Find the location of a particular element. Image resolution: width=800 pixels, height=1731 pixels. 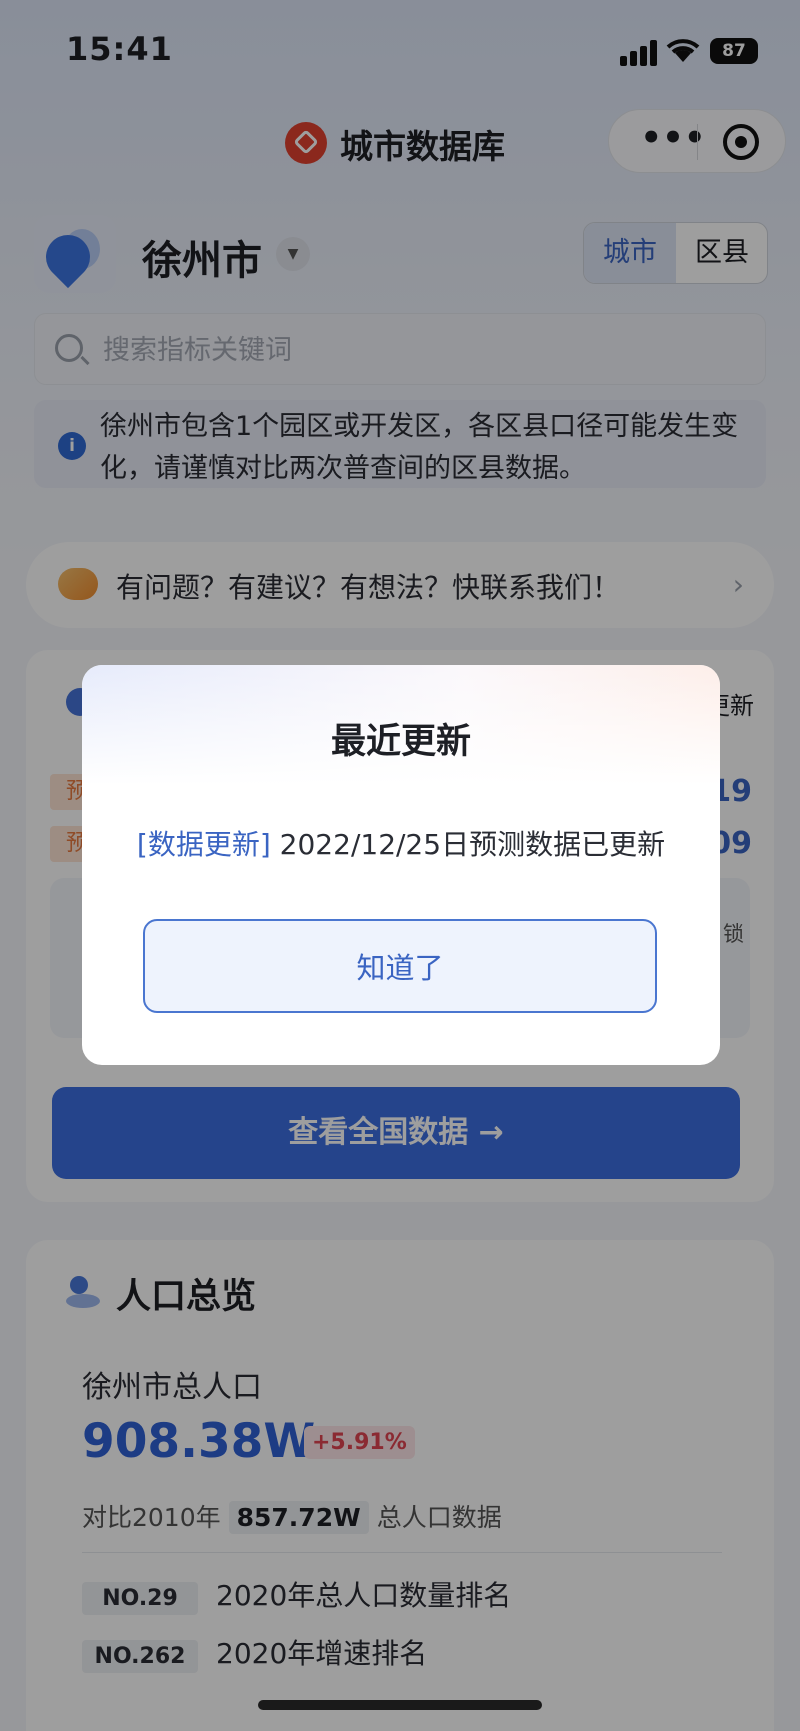

dialog-title: 最近更新 is located at coordinates (400, 742).